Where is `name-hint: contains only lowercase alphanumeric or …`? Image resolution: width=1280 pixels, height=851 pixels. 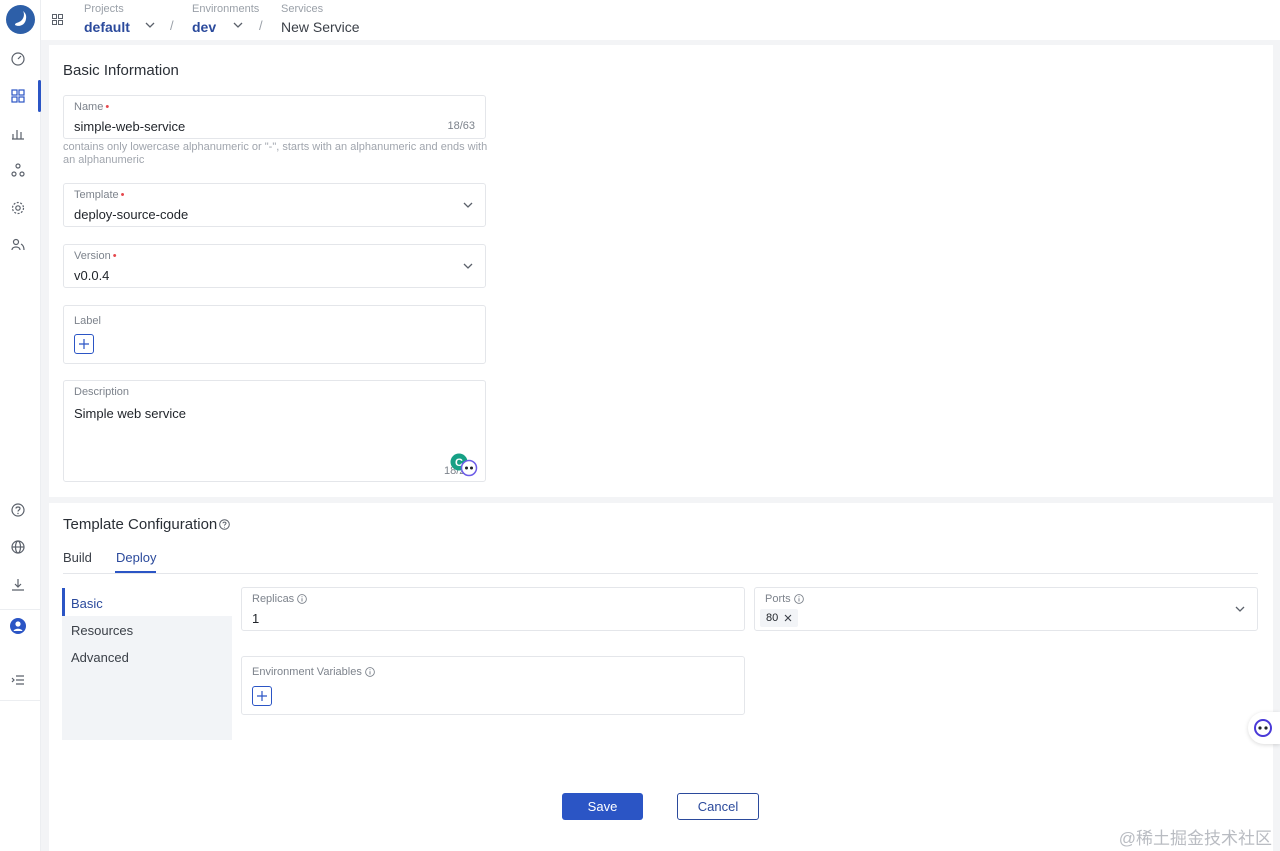 name-hint: contains only lowercase alphanumeric or … is located at coordinates (275, 153).